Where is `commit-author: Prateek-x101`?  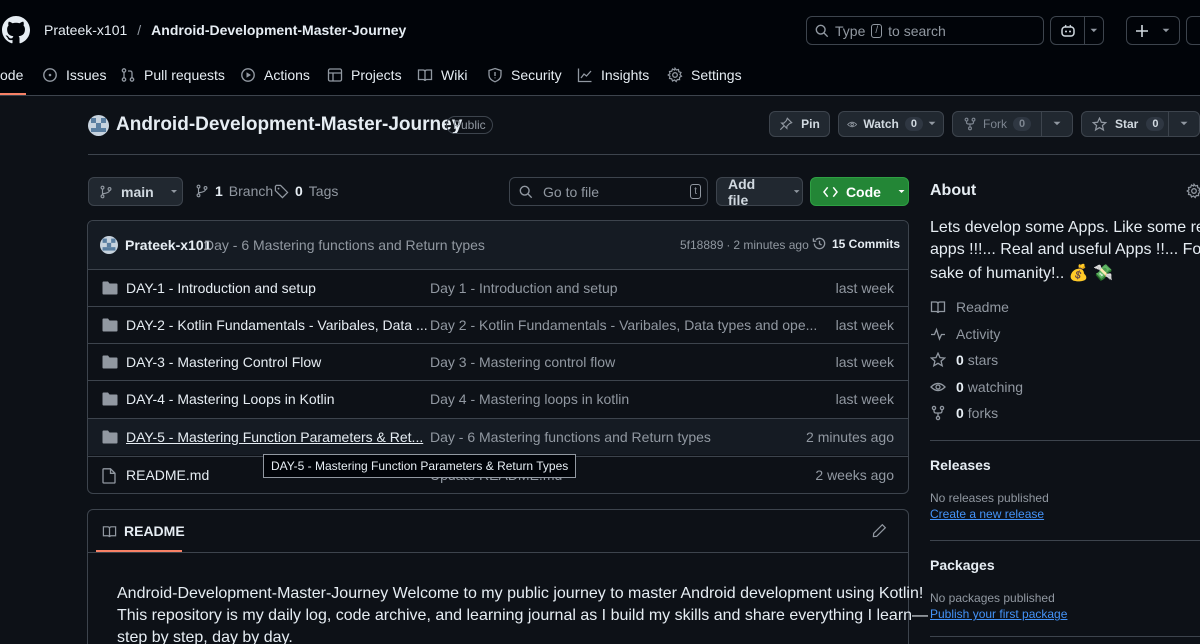
commit-author: Prateek-x101 is located at coordinates (168, 245).